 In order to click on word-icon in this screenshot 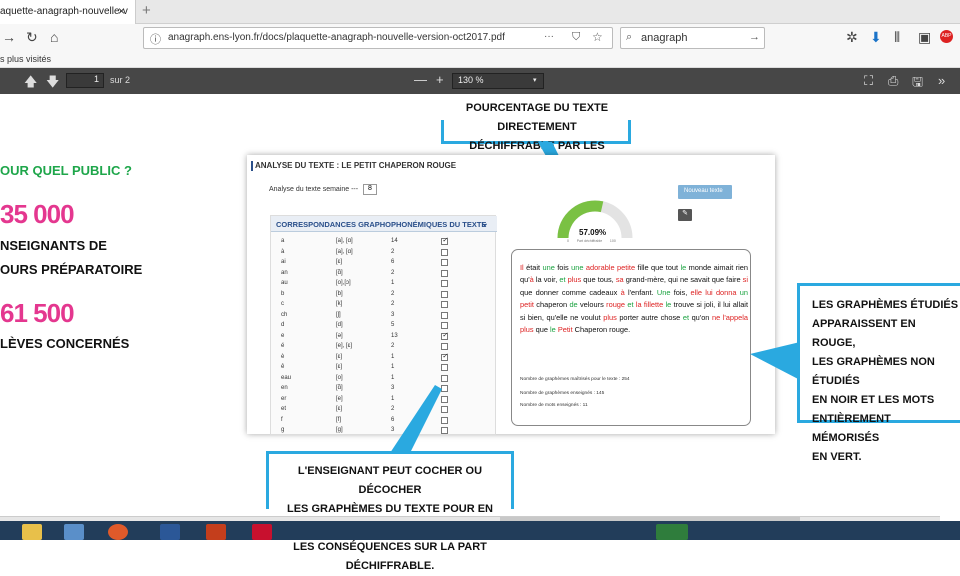, I will do `click(170, 532)`.